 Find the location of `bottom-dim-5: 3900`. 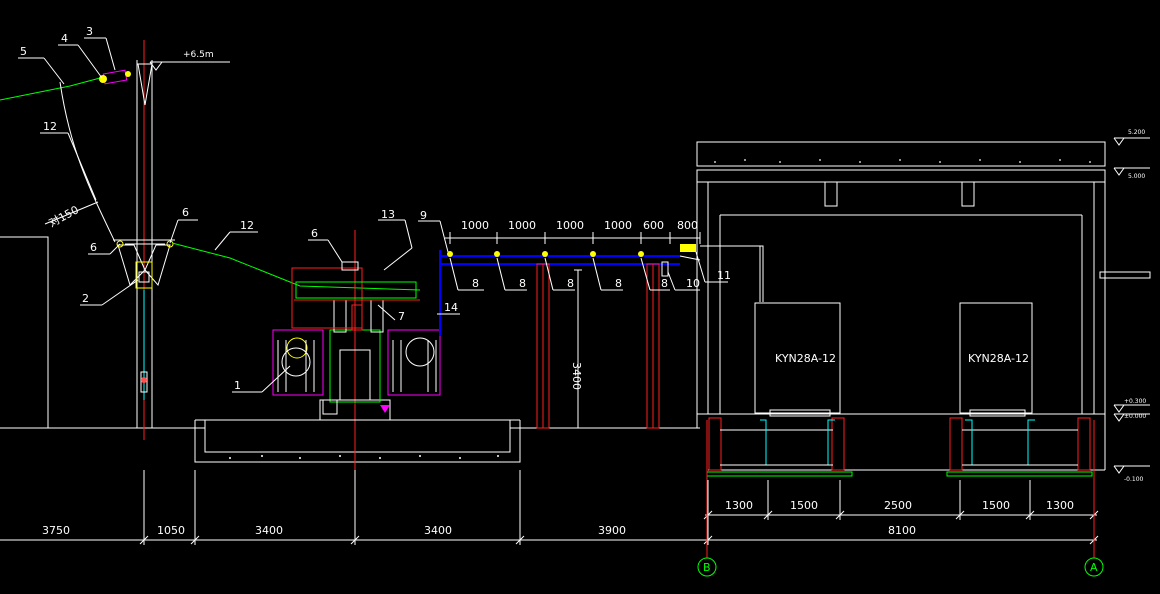

bottom-dim-5: 3900 is located at coordinates (612, 530).